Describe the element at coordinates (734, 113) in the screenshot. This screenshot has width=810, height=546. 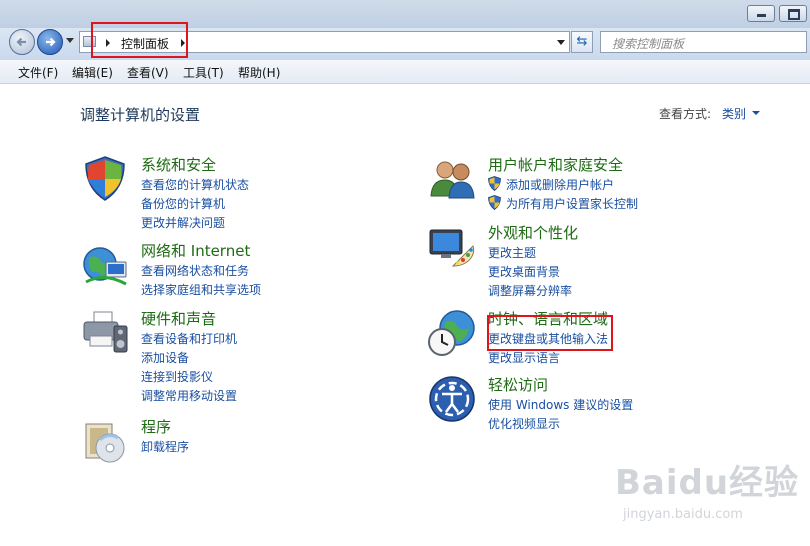
I see `view-by-dropdown: 类别` at that location.